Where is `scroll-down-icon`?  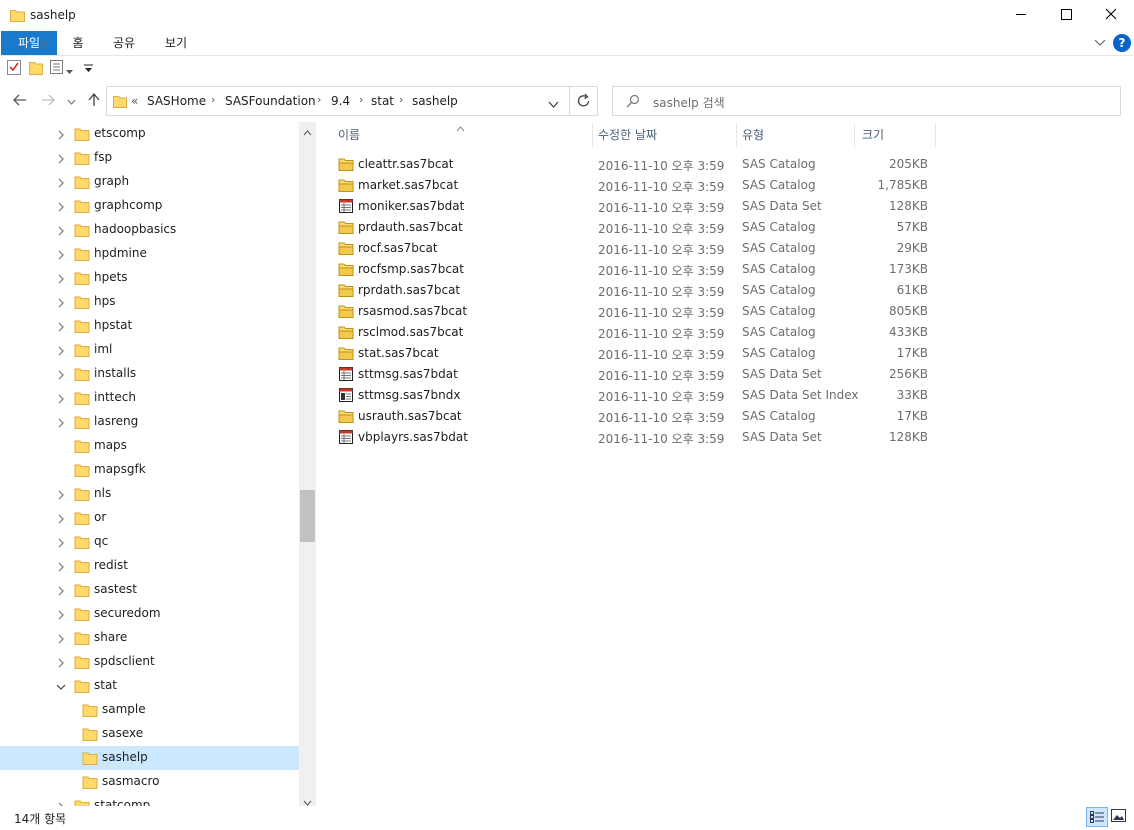
scroll-down-icon is located at coordinates (307, 800).